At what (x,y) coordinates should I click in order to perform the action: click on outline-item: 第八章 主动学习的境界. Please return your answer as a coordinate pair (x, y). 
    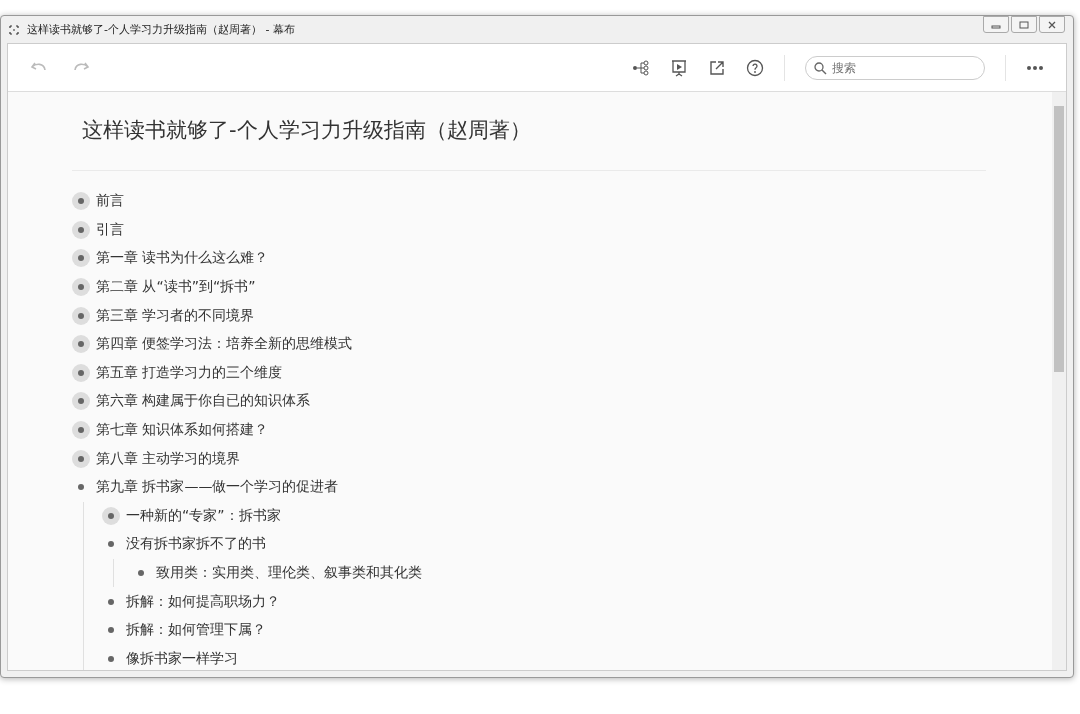
    Looking at the image, I should click on (168, 458).